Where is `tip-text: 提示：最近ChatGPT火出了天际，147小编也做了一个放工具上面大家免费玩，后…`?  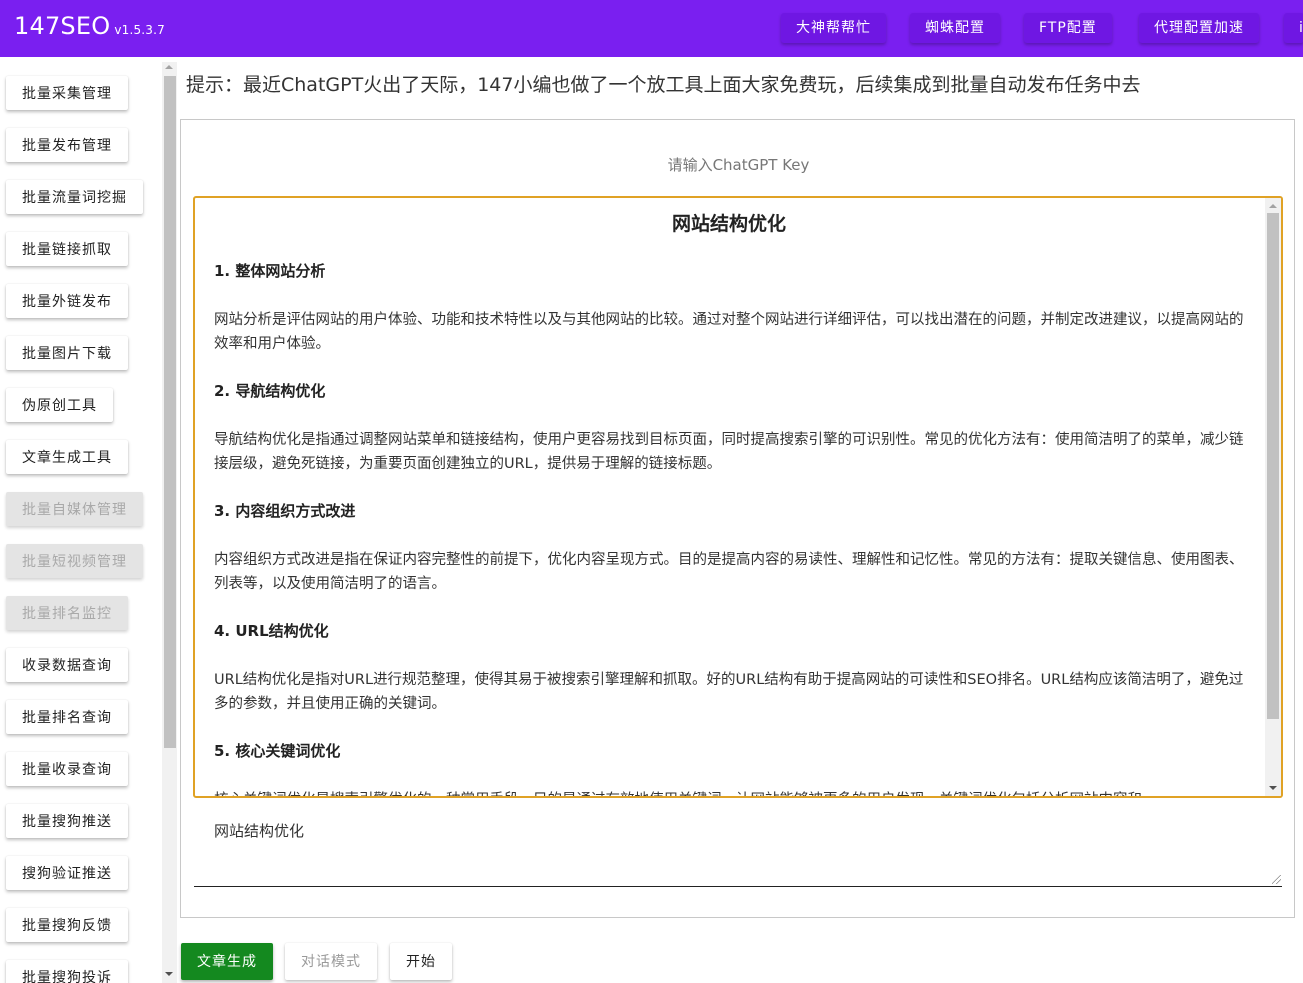
tip-text: 提示：最近ChatGPT火出了天际，147小编也做了一个放工具上面大家免费玩，后… is located at coordinates (663, 85).